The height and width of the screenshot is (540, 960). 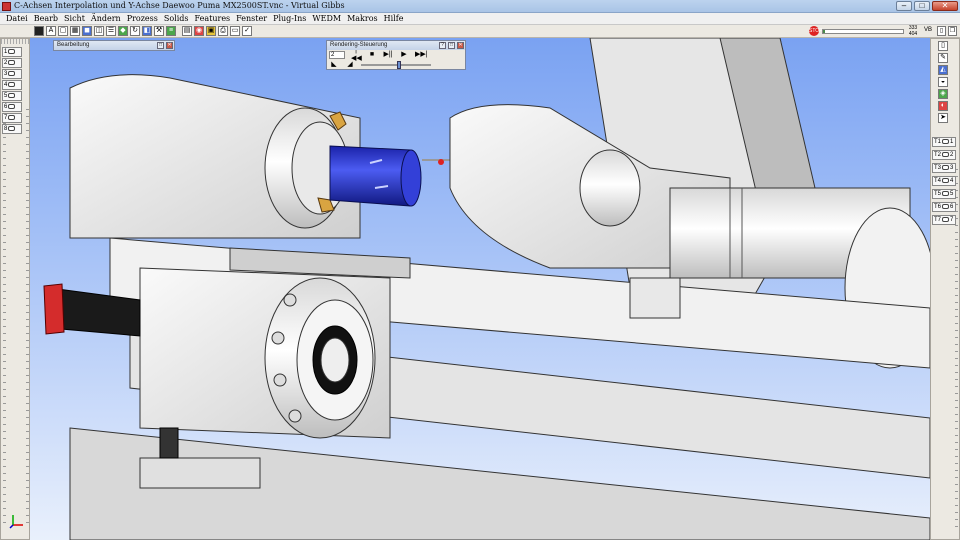 What do you see at coordinates (943, 58) in the screenshot?
I see `edit-icon: ✎` at bounding box center [943, 58].